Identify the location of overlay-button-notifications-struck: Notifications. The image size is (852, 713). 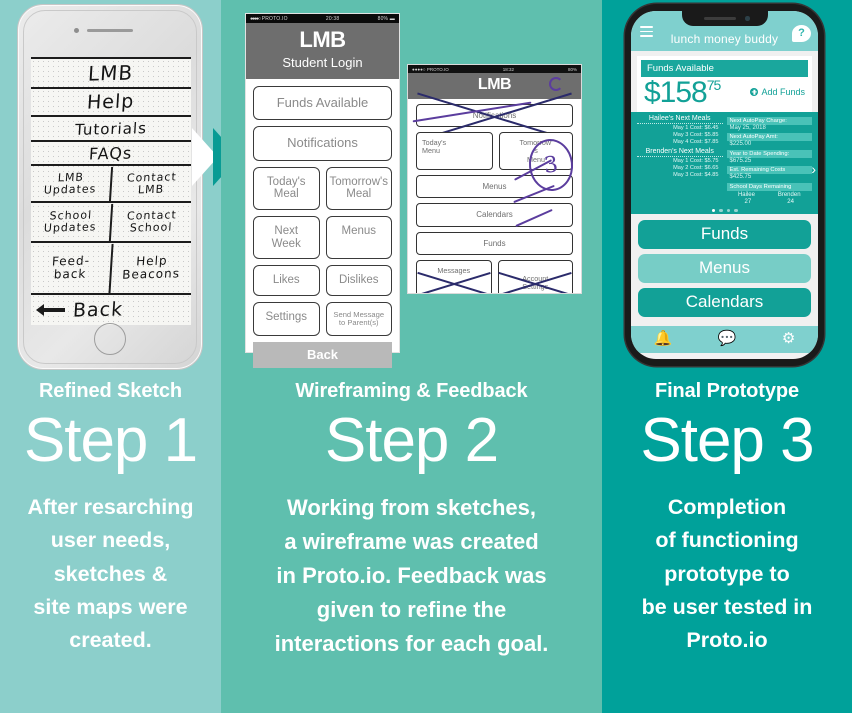
(494, 116).